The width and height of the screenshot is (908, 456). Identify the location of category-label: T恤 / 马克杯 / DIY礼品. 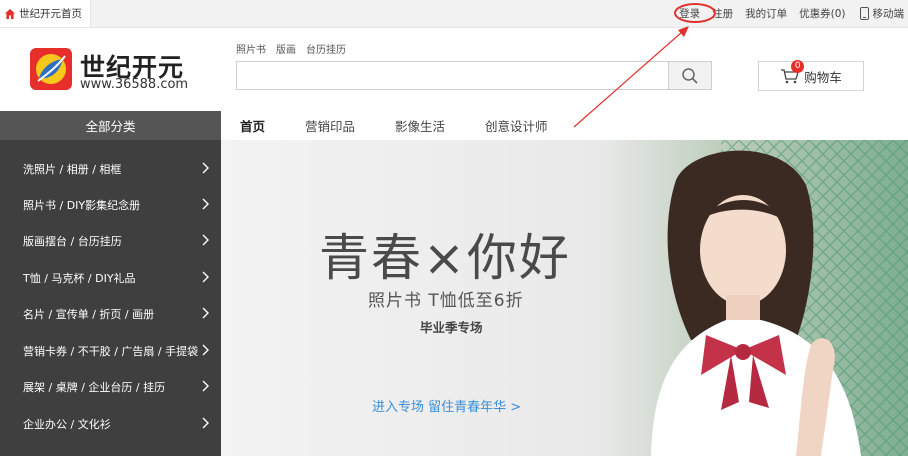
(79, 278).